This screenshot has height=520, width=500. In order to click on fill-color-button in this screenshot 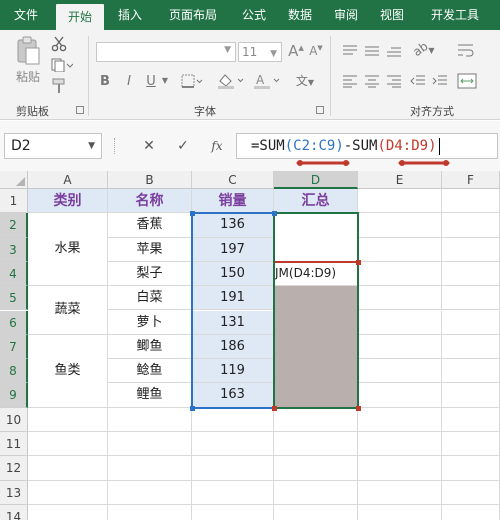, I will do `click(231, 81)`.